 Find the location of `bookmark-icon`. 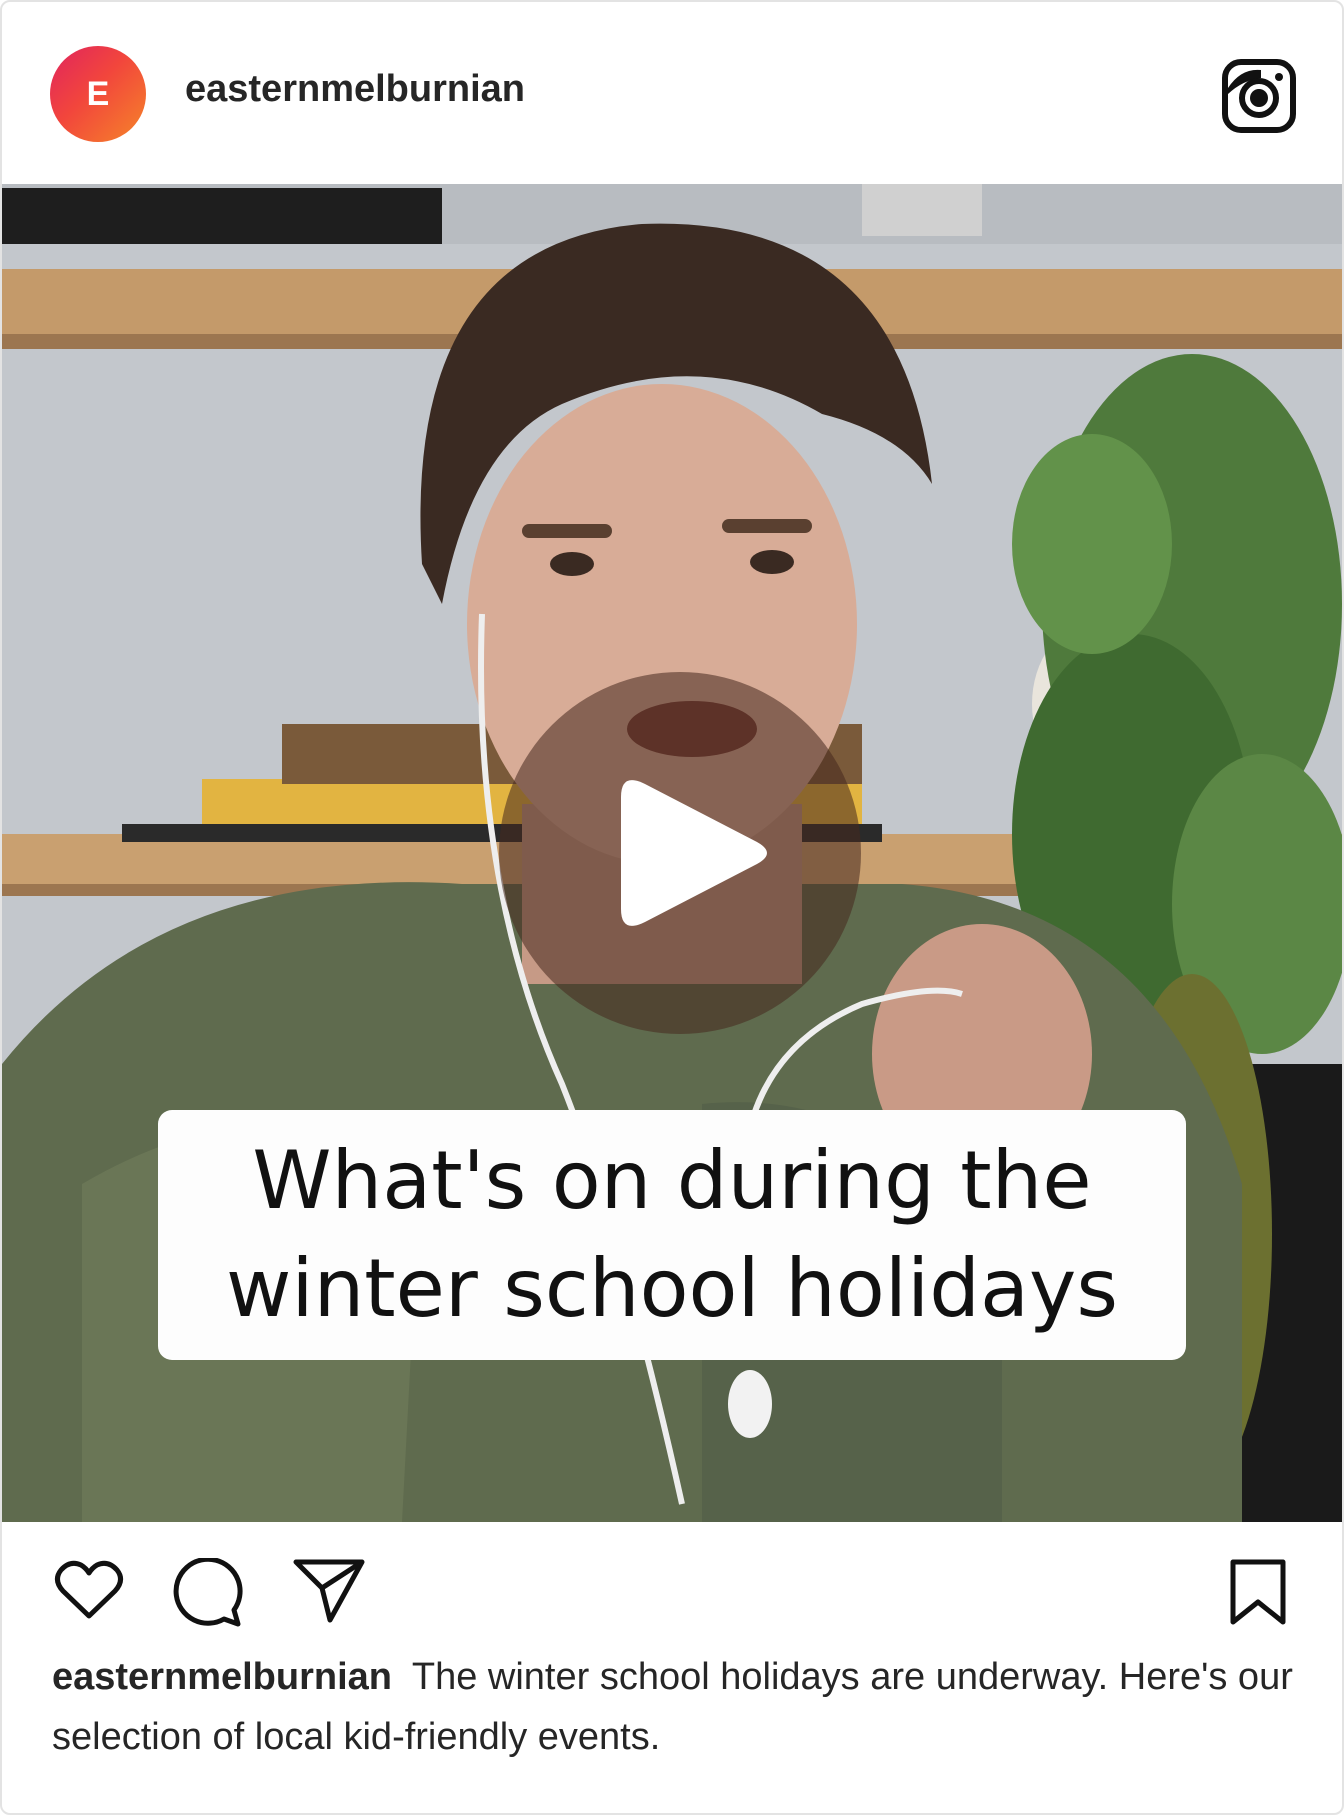

bookmark-icon is located at coordinates (1258, 1593).